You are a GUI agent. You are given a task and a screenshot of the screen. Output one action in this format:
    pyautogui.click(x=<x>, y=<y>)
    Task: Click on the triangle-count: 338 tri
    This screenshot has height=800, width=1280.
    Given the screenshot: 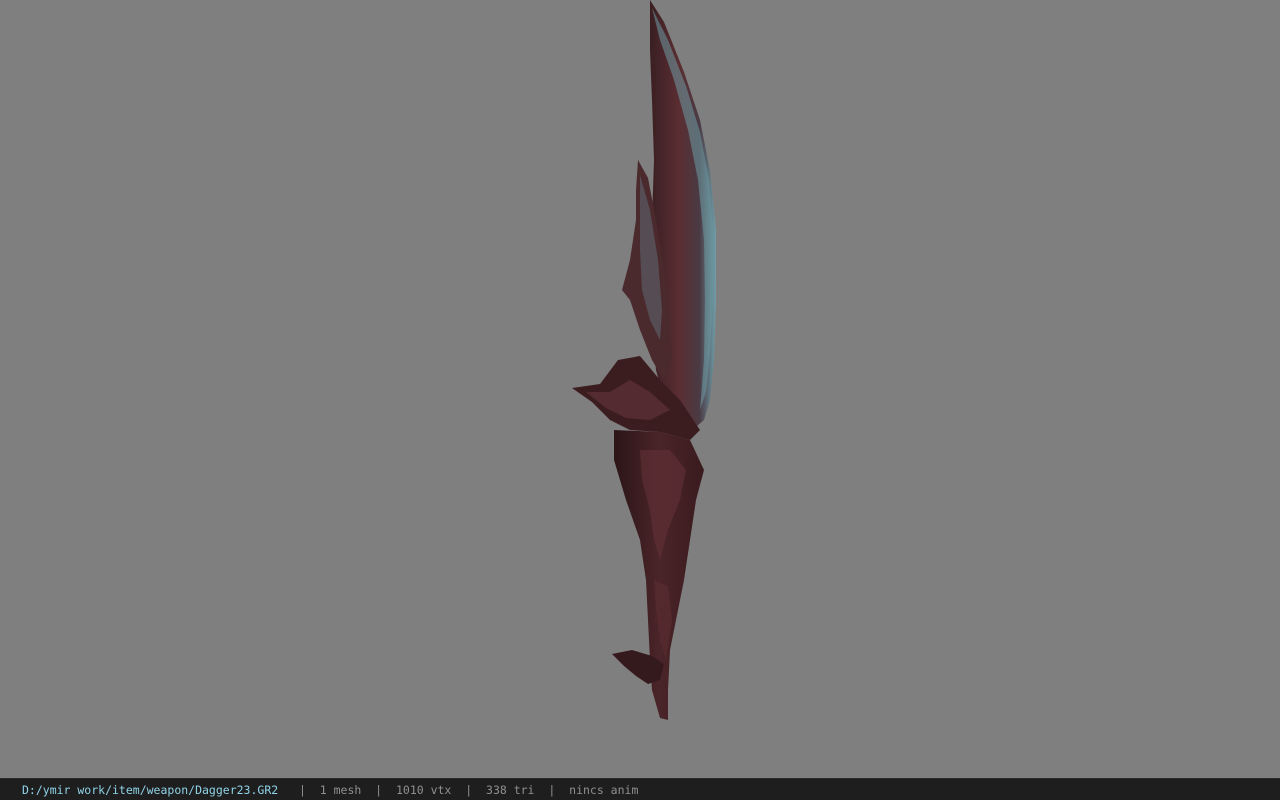 What is the action you would take?
    pyautogui.click(x=510, y=789)
    